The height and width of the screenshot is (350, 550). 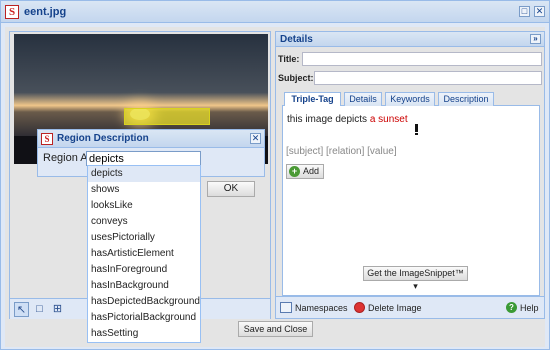 I want to click on suggestion-item: hasPictorialBackground, so click(x=144, y=318).